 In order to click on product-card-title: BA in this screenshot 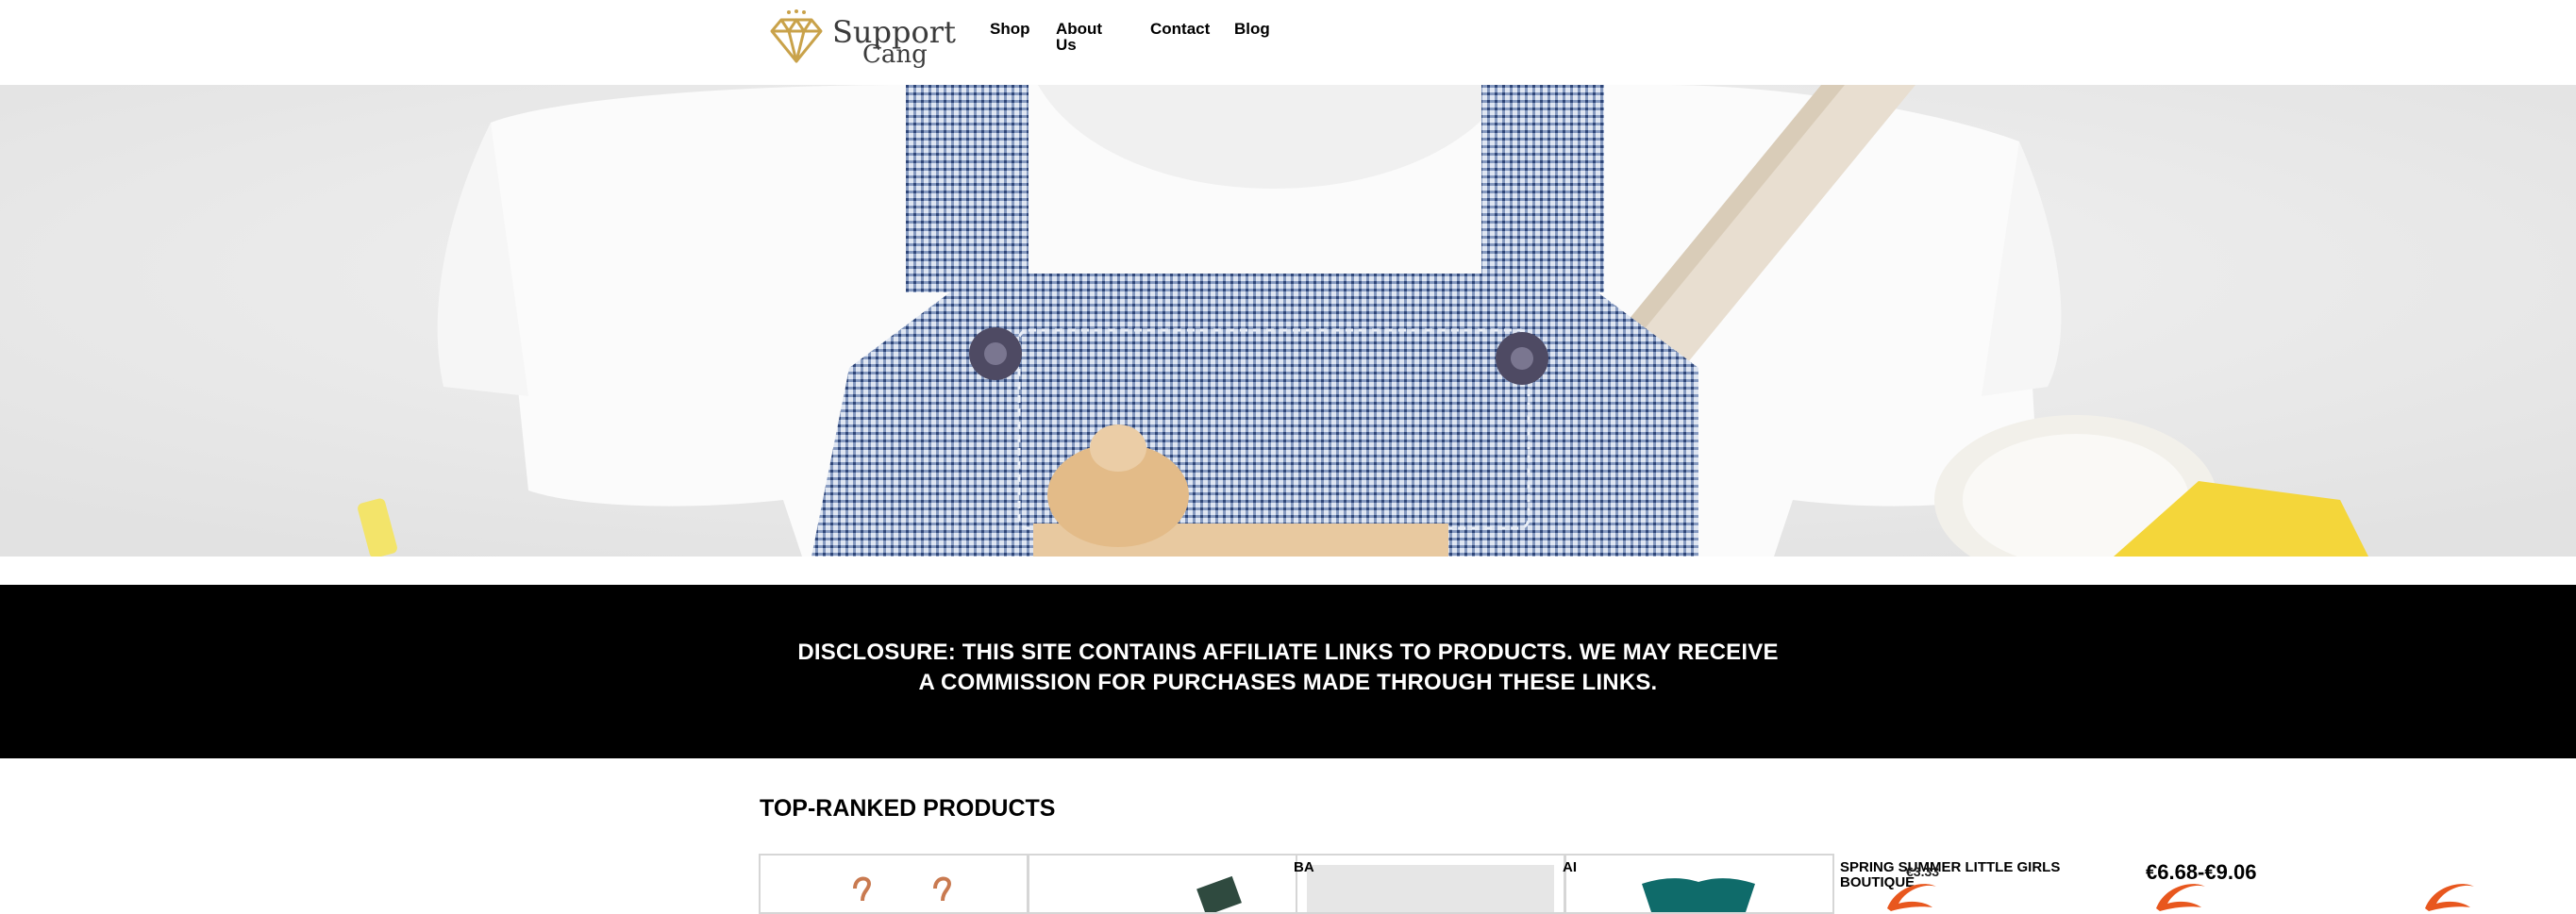, I will do `click(1304, 867)`.